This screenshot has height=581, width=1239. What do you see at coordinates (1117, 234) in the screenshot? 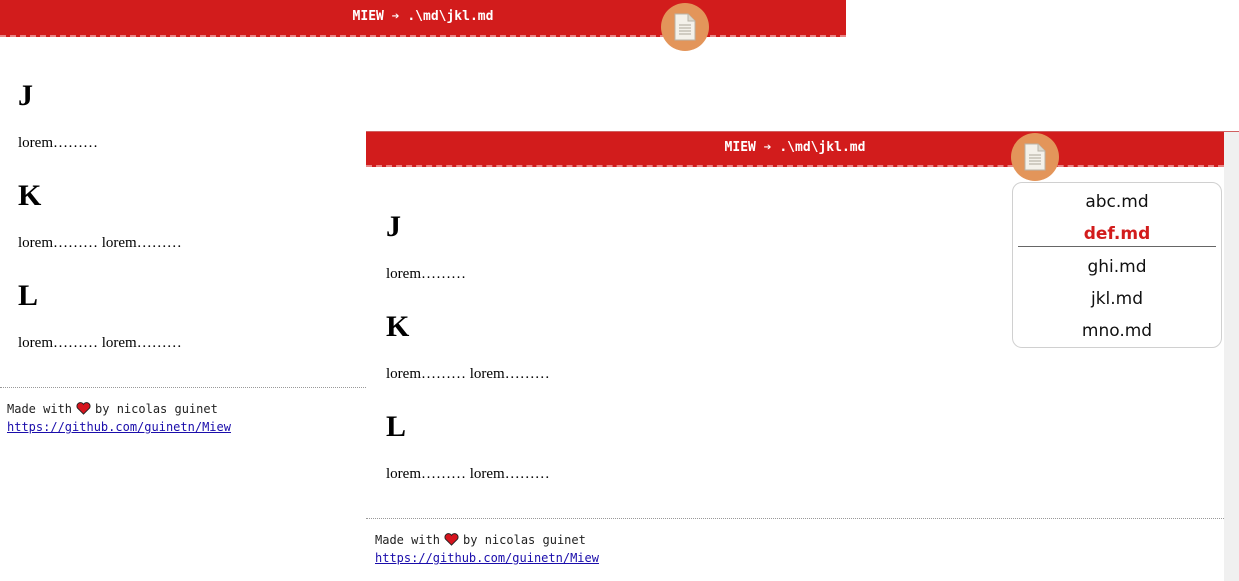
I see `file-item-def-active: def.md` at bounding box center [1117, 234].